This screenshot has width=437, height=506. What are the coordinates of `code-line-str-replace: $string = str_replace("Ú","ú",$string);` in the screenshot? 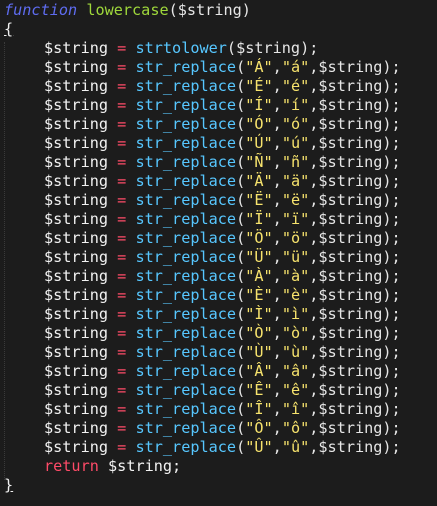 It's located at (222, 143).